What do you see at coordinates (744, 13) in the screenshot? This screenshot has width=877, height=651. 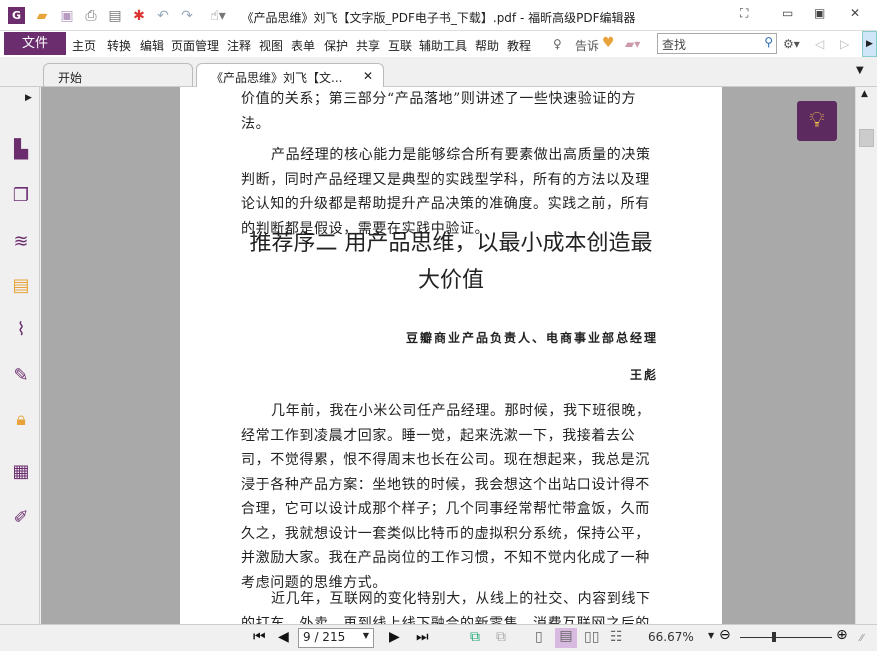 I see `ribbon-toggle-icon: ⛶` at bounding box center [744, 13].